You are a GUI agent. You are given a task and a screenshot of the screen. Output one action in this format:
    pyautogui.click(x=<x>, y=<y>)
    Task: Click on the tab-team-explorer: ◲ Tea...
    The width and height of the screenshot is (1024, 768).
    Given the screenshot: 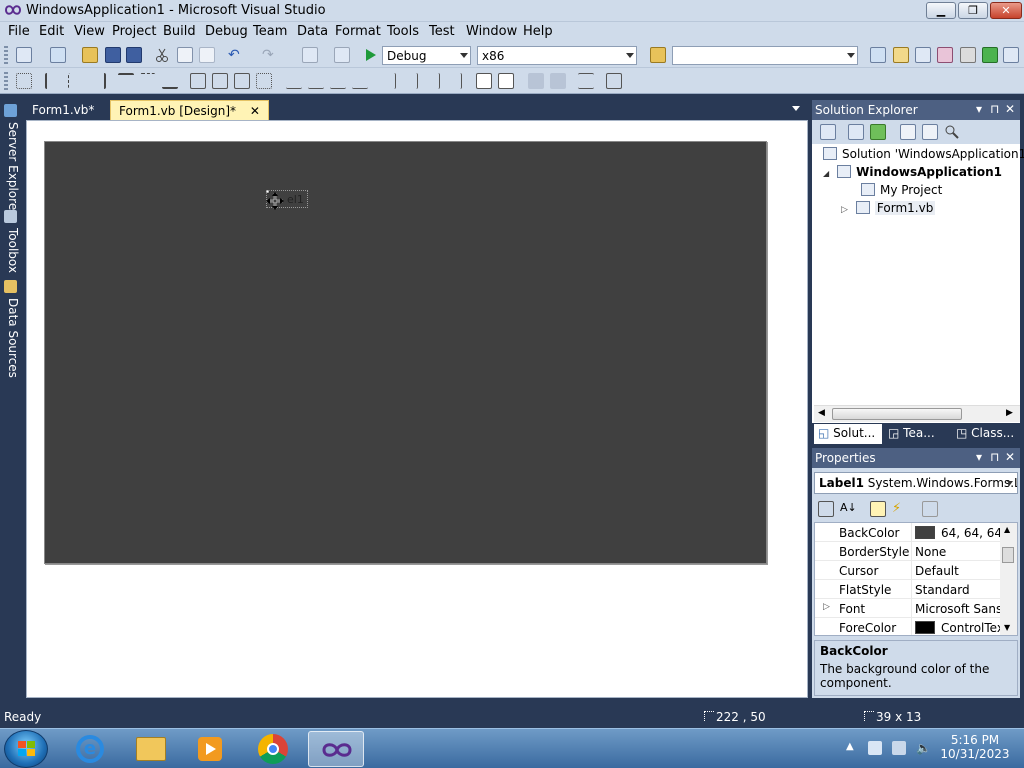 What is the action you would take?
    pyautogui.click(x=917, y=434)
    